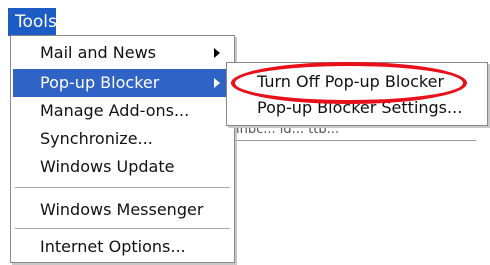 This screenshot has width=490, height=265. I want to click on menu-item-mail-and-news: Mail and News, so click(122, 53).